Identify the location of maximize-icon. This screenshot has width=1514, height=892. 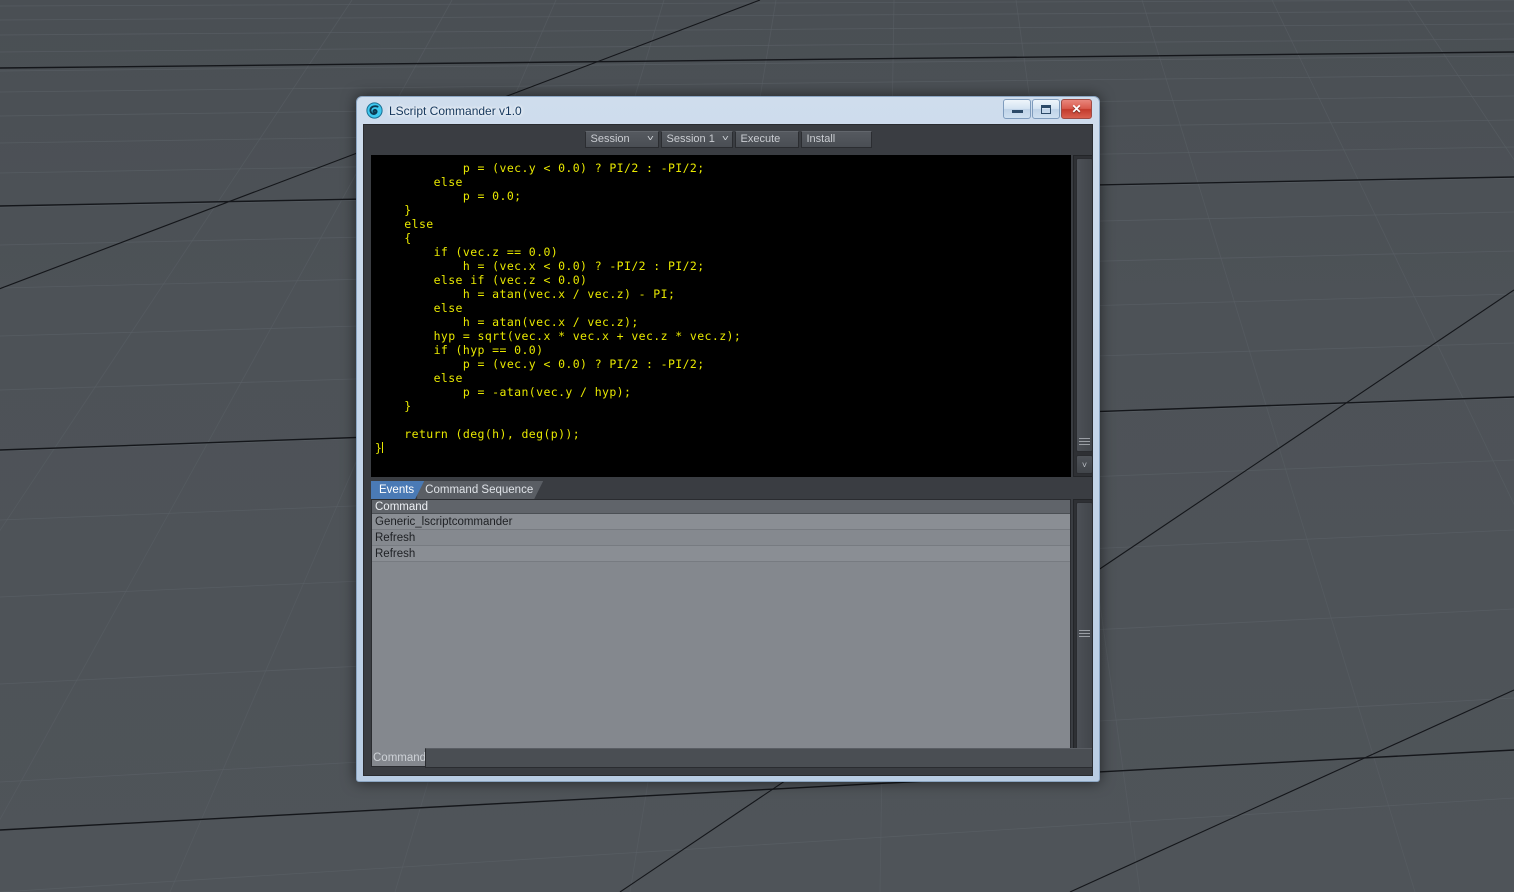
(1046, 109).